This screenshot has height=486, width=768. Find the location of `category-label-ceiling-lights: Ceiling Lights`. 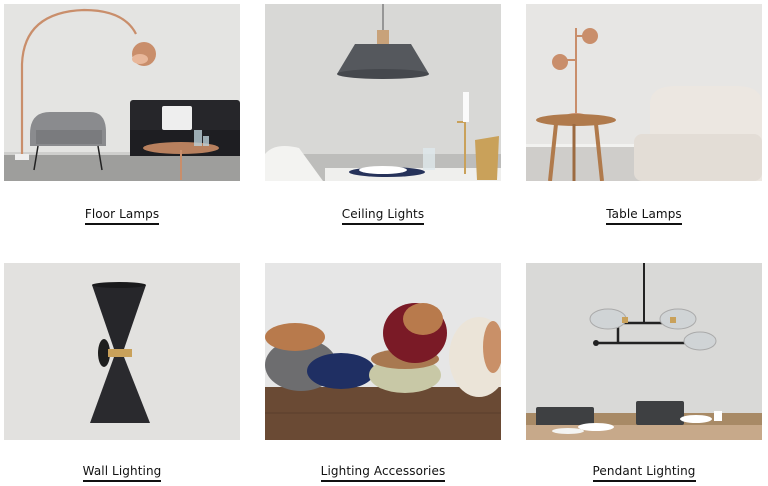

category-label-ceiling-lights: Ceiling Lights is located at coordinates (383, 216).